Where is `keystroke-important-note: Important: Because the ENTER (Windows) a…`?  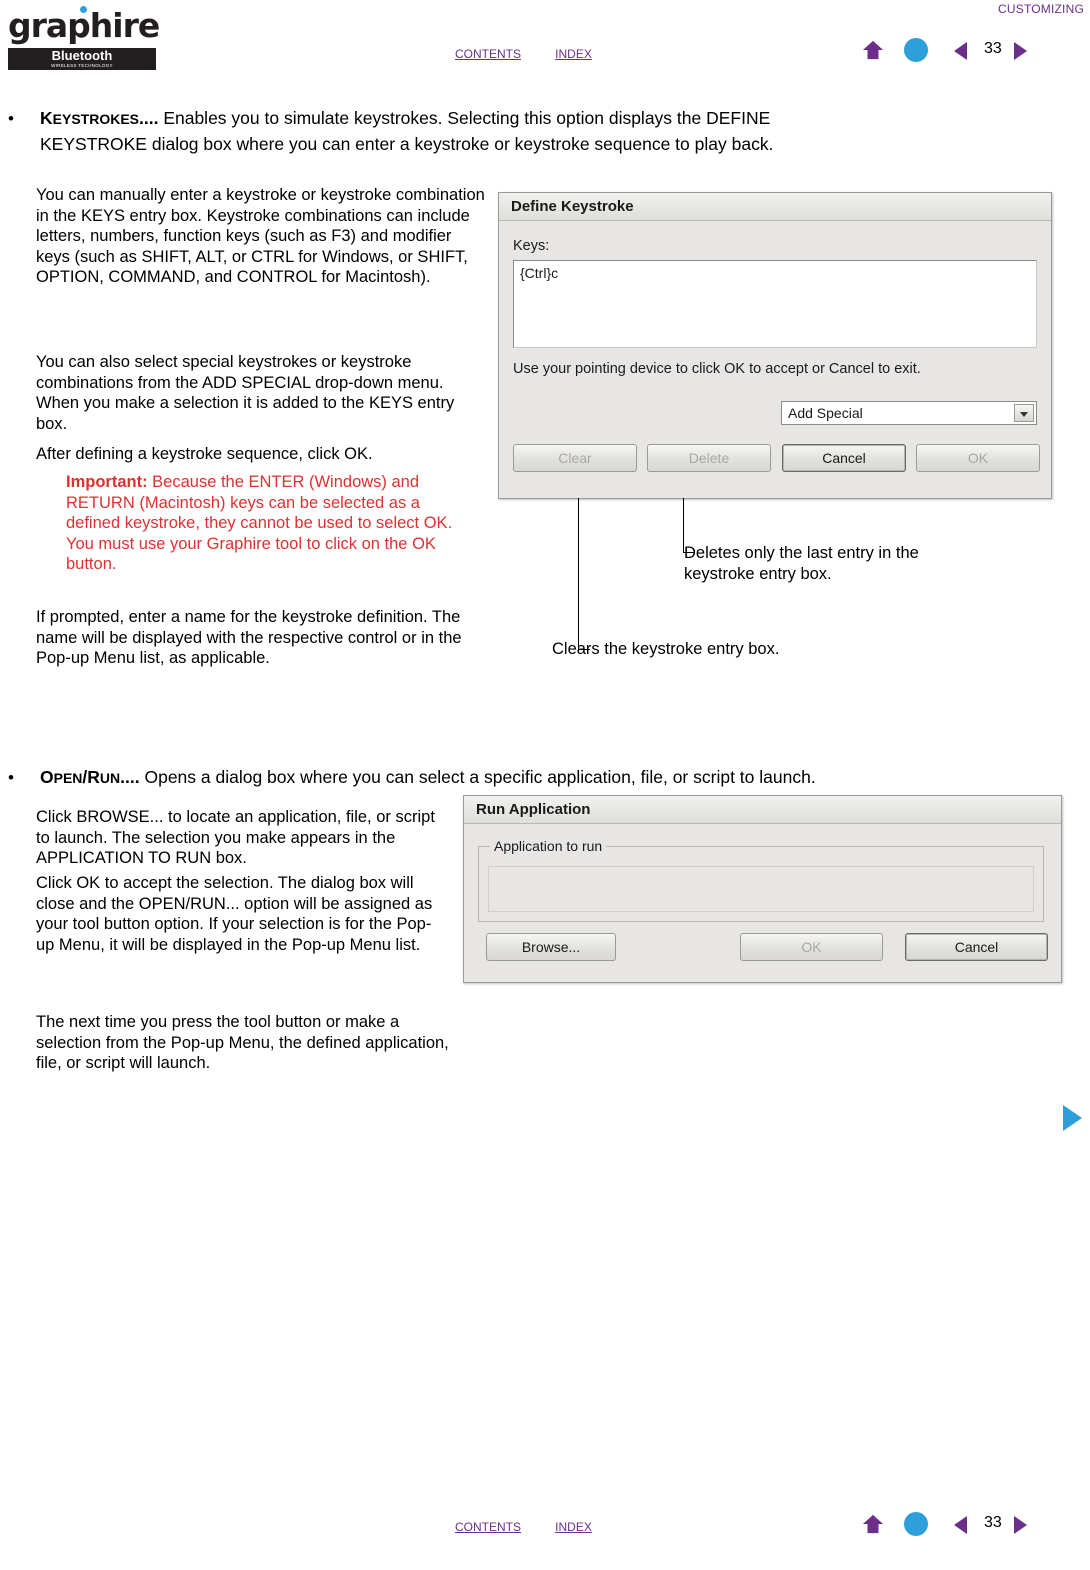
keystroke-important-note: Important: Because the ENTER (Windows) a… is located at coordinates (266, 523).